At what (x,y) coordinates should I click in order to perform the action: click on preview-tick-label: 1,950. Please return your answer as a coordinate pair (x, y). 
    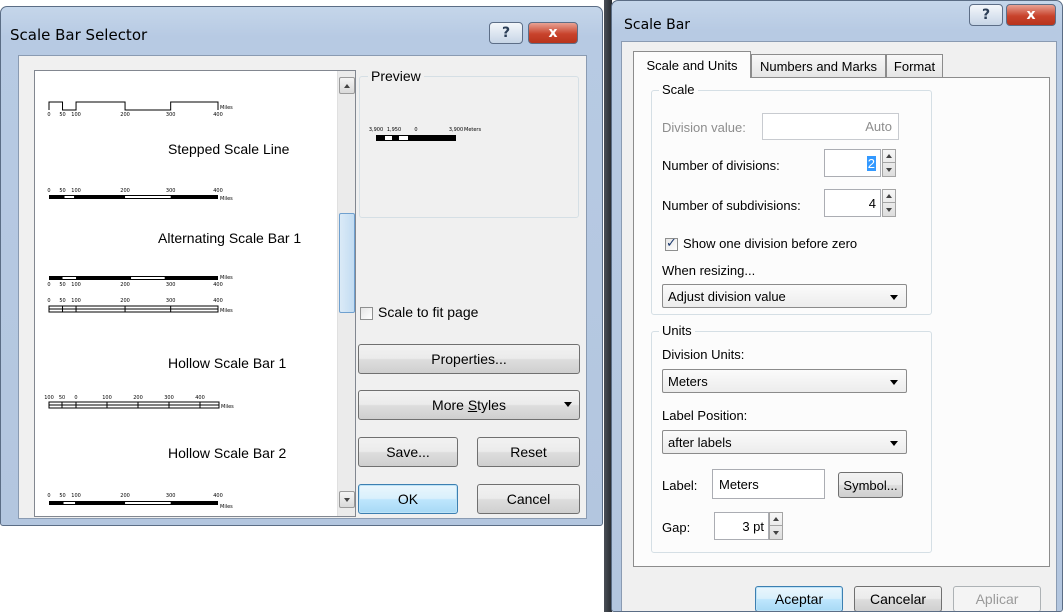
    Looking at the image, I should click on (394, 130).